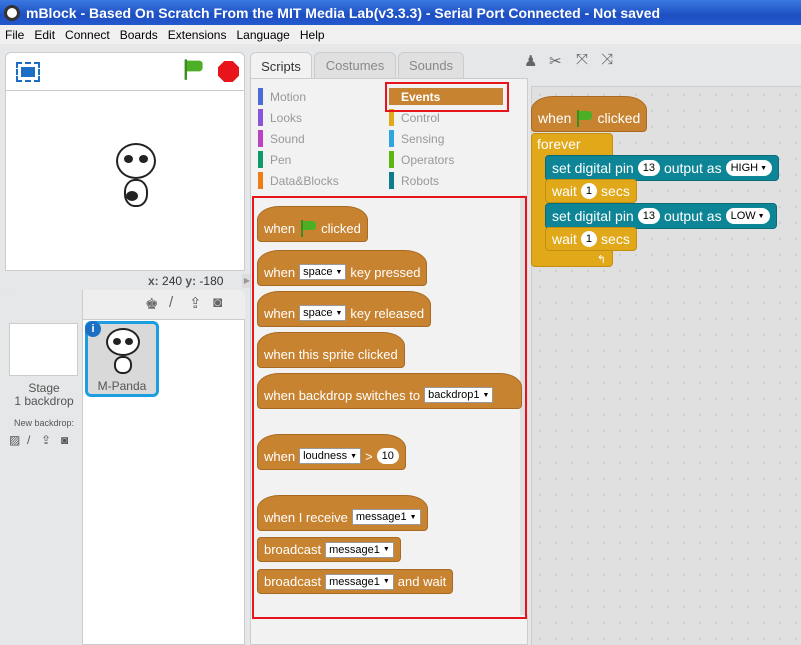  What do you see at coordinates (318, 159) in the screenshot?
I see `category-pen: Pen` at bounding box center [318, 159].